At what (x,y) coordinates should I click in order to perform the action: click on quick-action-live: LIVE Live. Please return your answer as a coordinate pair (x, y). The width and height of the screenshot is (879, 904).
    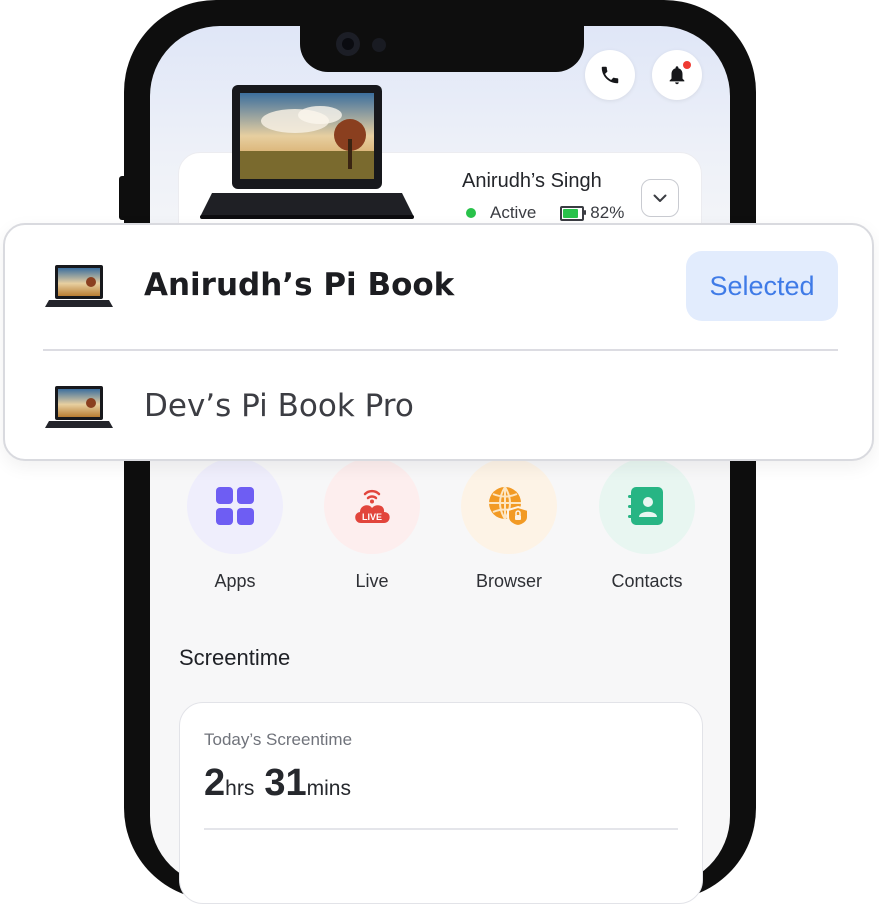
    Looking at the image, I should click on (372, 524).